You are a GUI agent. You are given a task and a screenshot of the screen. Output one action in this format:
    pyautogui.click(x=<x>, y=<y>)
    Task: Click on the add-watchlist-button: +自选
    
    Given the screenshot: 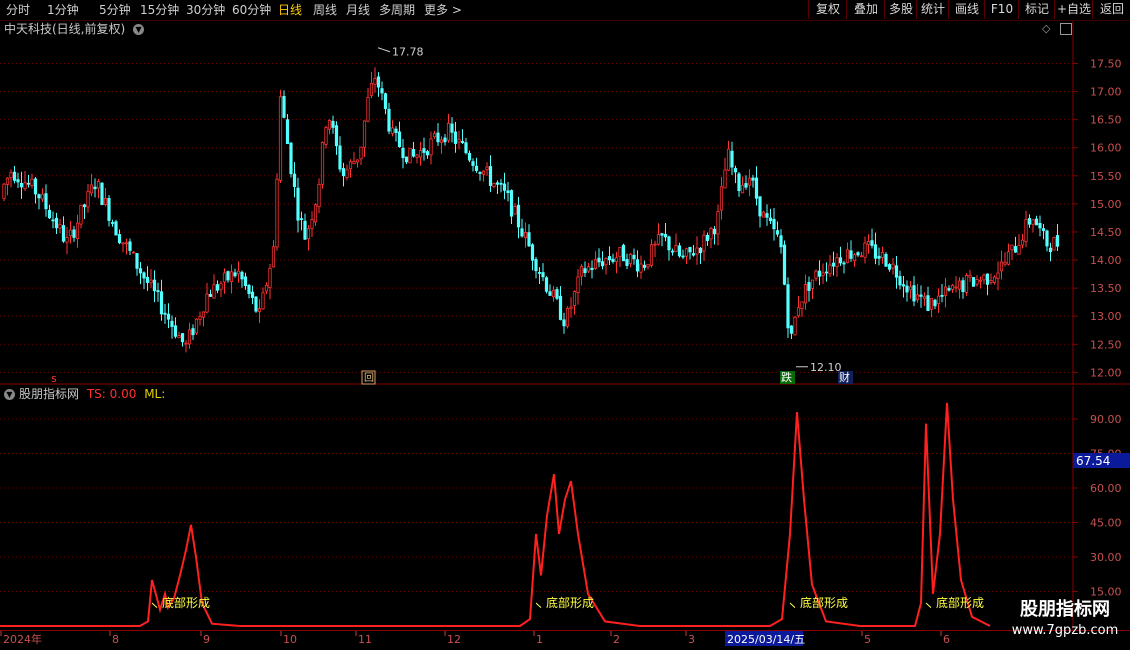 What is the action you would take?
    pyautogui.click(x=1073, y=9)
    